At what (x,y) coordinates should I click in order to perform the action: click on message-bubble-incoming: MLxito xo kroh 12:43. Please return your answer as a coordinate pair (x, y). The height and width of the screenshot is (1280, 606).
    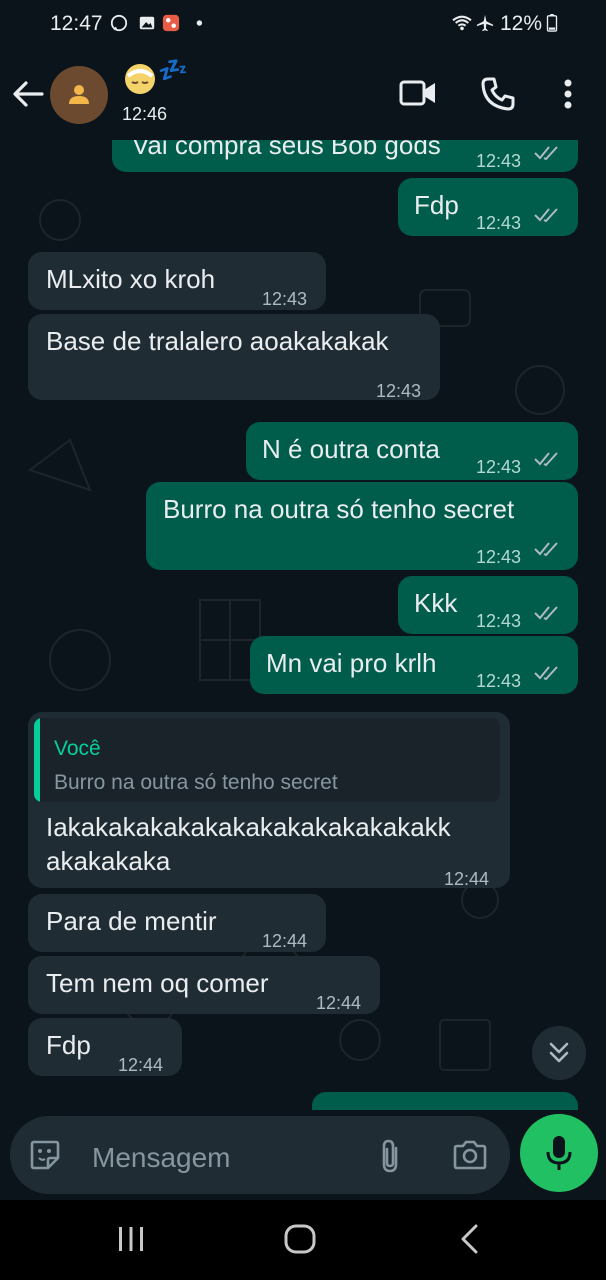
    Looking at the image, I should click on (177, 281).